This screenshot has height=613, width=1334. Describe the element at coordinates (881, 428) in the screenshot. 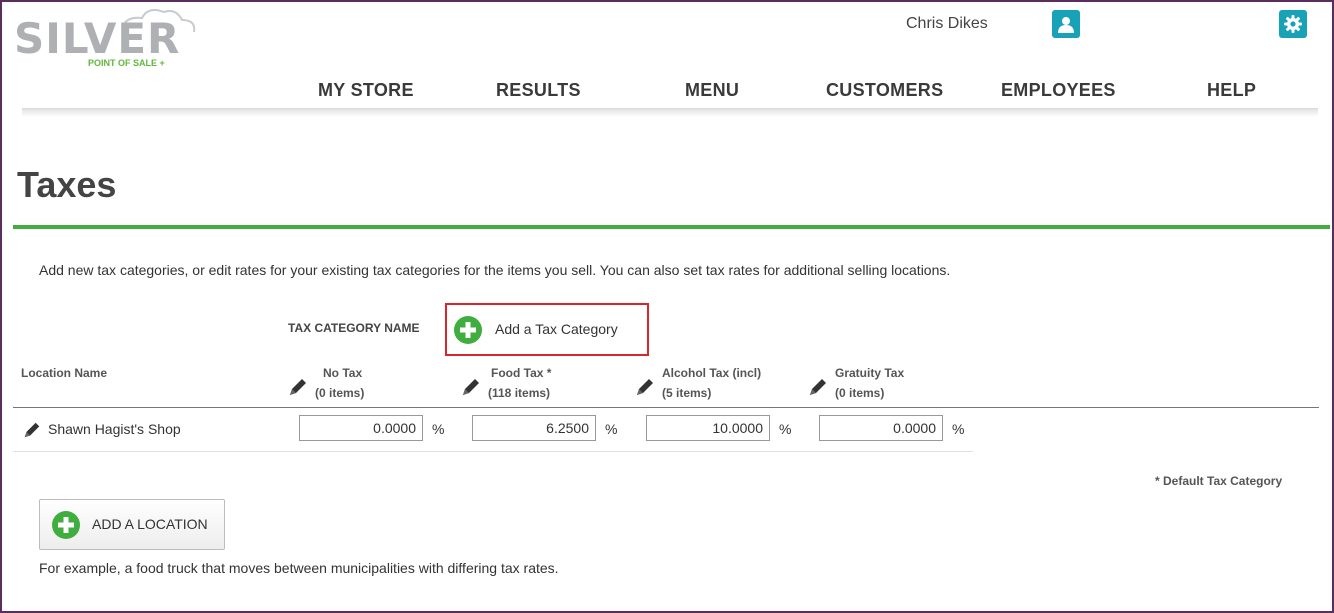

I see `gratuity-tax-rate-input` at that location.